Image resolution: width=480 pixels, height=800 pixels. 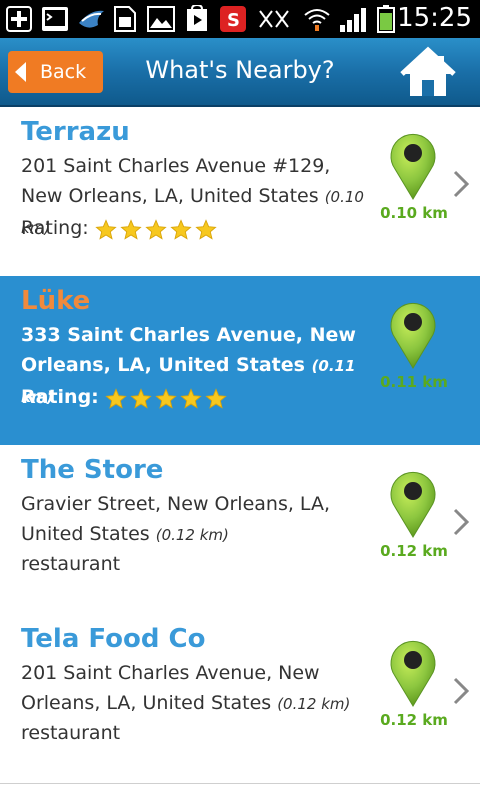 What do you see at coordinates (414, 382) in the screenshot?
I see `distance-label: 0.11 km` at bounding box center [414, 382].